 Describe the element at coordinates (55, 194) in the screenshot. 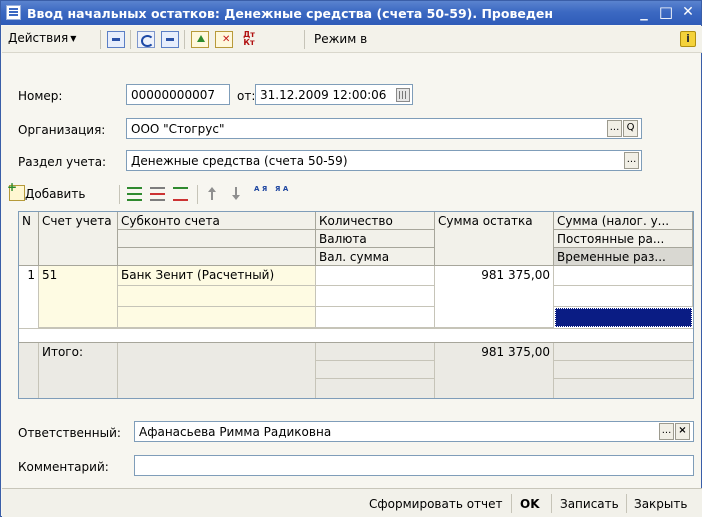

I see `add-row-button: Добавить` at that location.